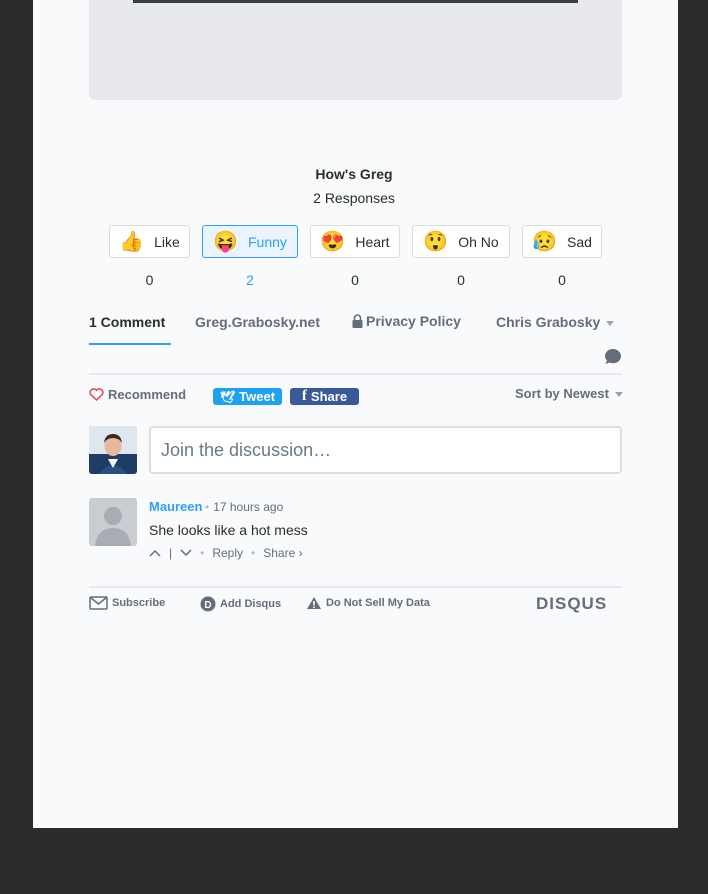  What do you see at coordinates (227, 396) in the screenshot?
I see `twitter-bird-icon: 🕊` at bounding box center [227, 396].